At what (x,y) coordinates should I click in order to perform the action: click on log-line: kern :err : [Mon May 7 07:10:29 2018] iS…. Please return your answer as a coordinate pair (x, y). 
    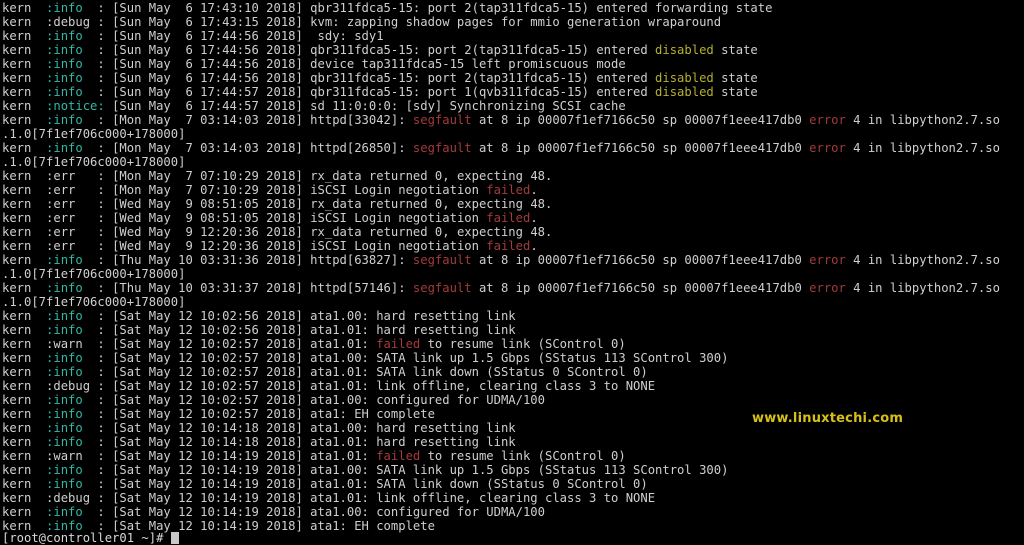
    Looking at the image, I should click on (501, 190).